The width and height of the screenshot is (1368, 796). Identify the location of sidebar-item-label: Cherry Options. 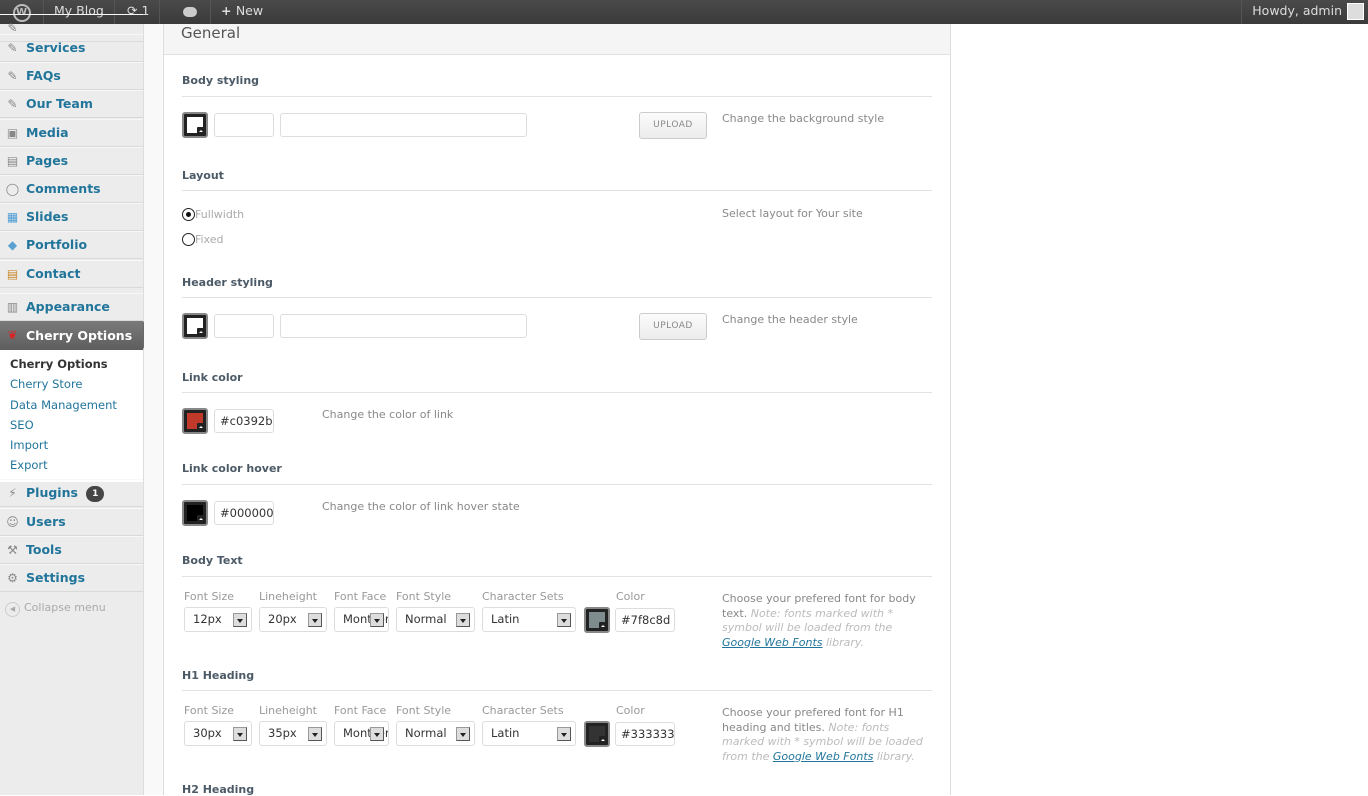
(79, 335).